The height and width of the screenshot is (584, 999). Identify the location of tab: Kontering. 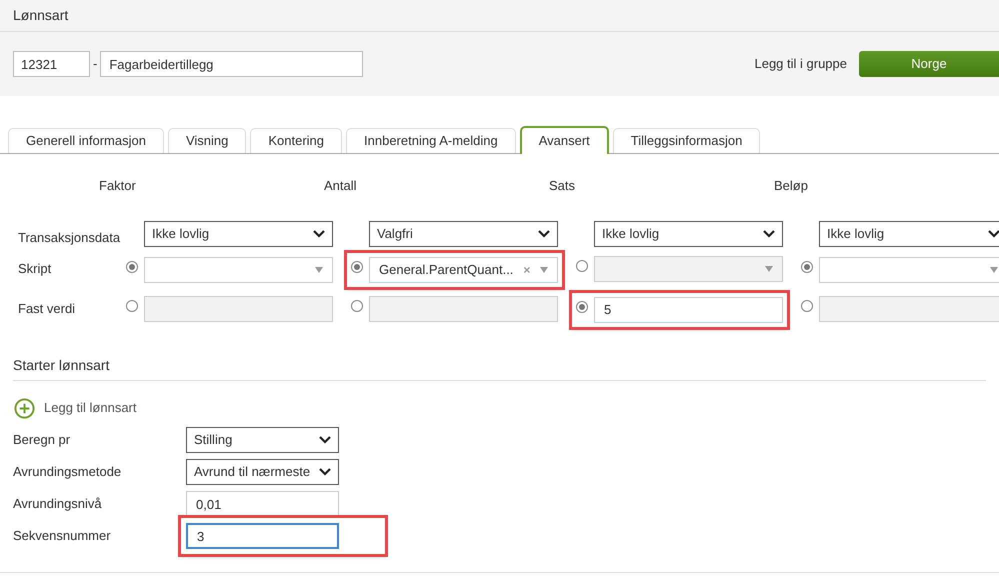
(296, 140).